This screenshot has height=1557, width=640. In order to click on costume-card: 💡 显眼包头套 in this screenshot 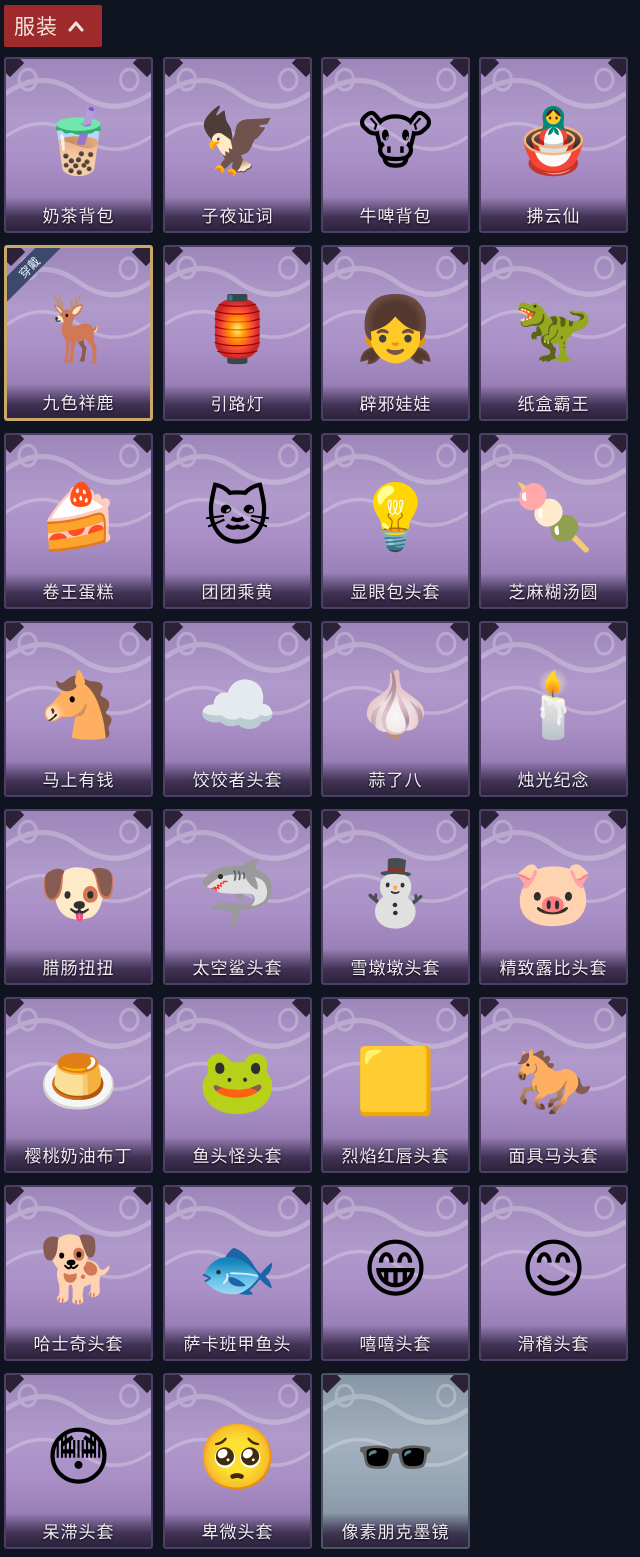, I will do `click(395, 521)`.